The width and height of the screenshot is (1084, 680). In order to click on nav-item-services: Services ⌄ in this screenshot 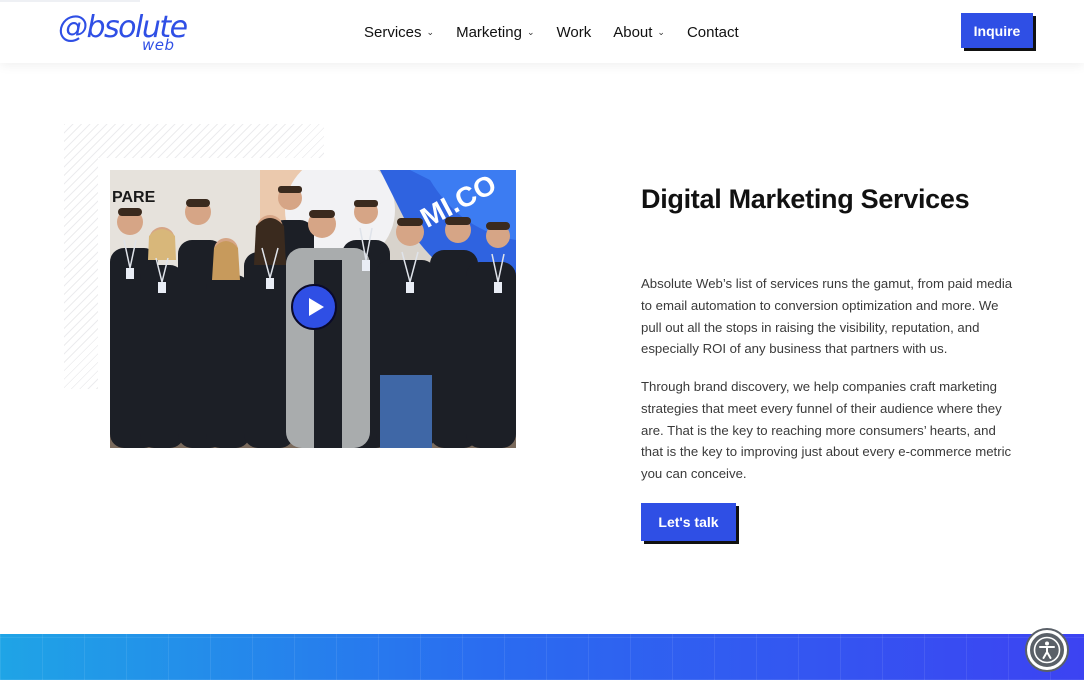, I will do `click(399, 32)`.